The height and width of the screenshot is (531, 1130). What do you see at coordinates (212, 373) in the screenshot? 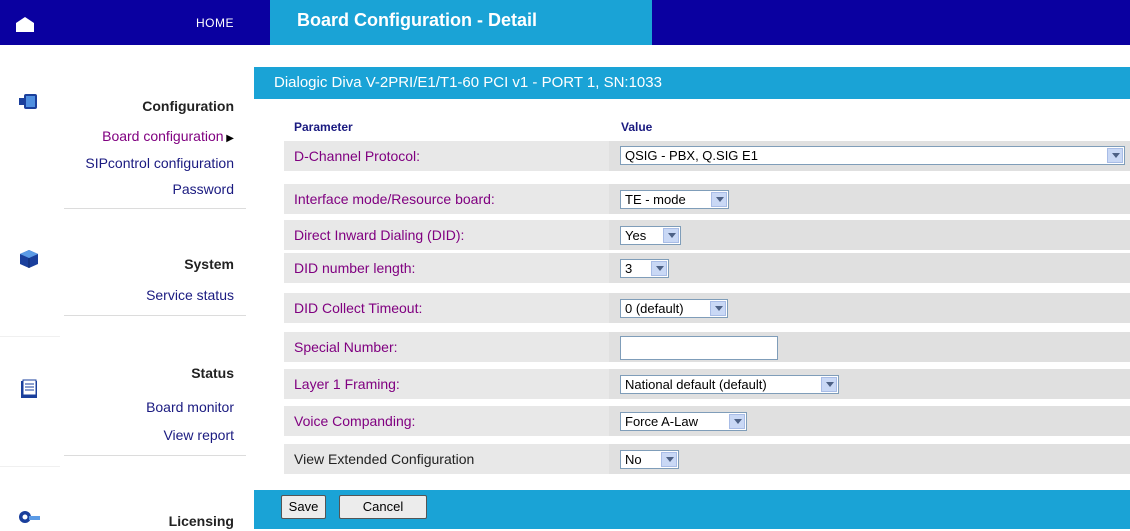
I see `nav-section-status: Status` at bounding box center [212, 373].